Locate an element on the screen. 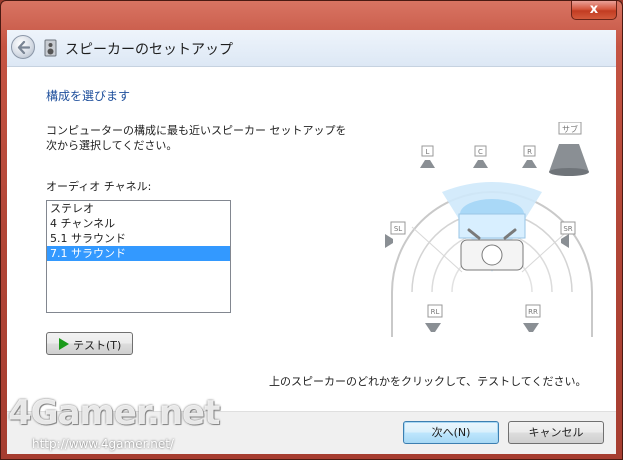 The image size is (623, 460). next-button: 次へ(N) is located at coordinates (451, 432).